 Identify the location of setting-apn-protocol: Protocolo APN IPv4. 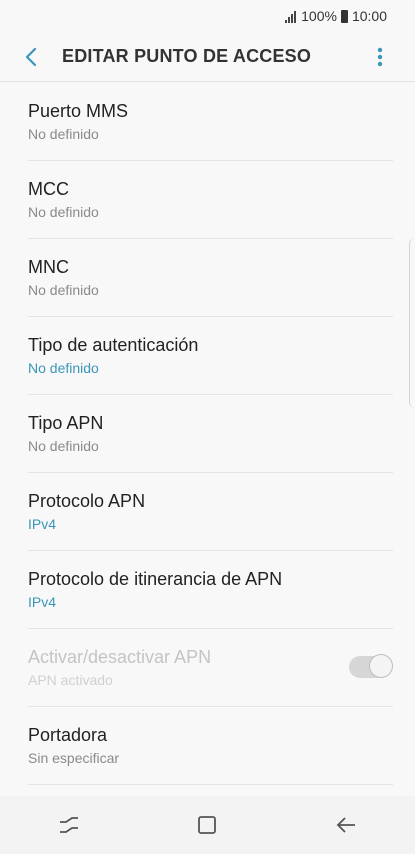
(210, 512).